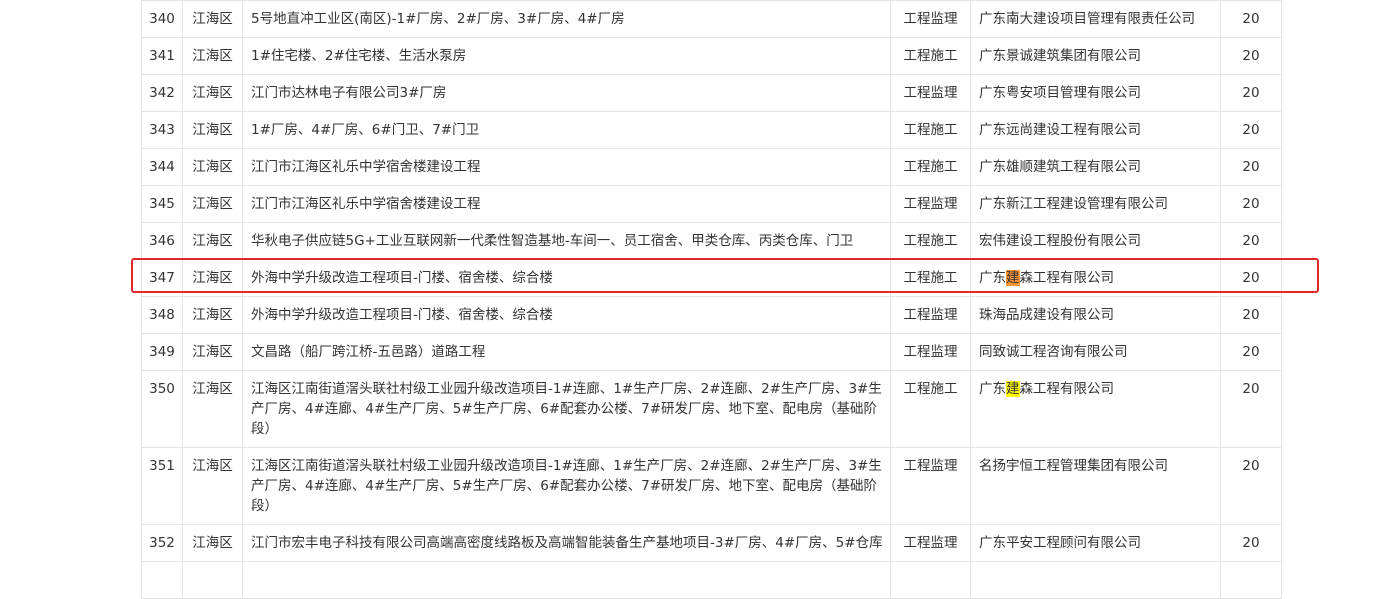  What do you see at coordinates (1095, 409) in the screenshot?
I see `cell-company: 广东建森工程有限公司` at bounding box center [1095, 409].